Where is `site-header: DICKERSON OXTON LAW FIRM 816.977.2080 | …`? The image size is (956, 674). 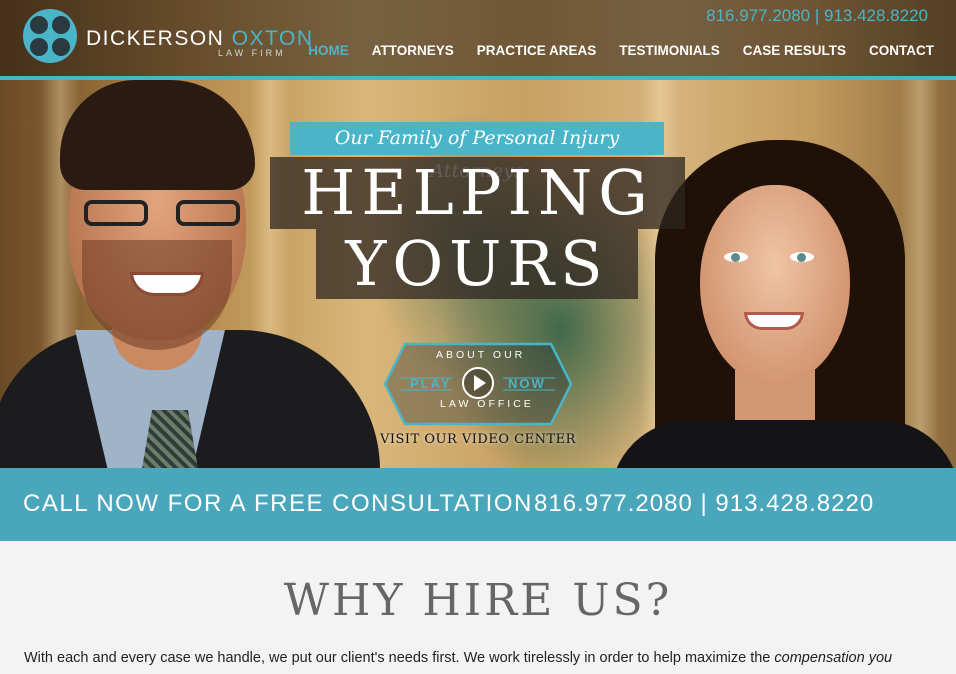
site-header: DICKERSON OXTON LAW FIRM 816.977.2080 | … is located at coordinates (478, 38).